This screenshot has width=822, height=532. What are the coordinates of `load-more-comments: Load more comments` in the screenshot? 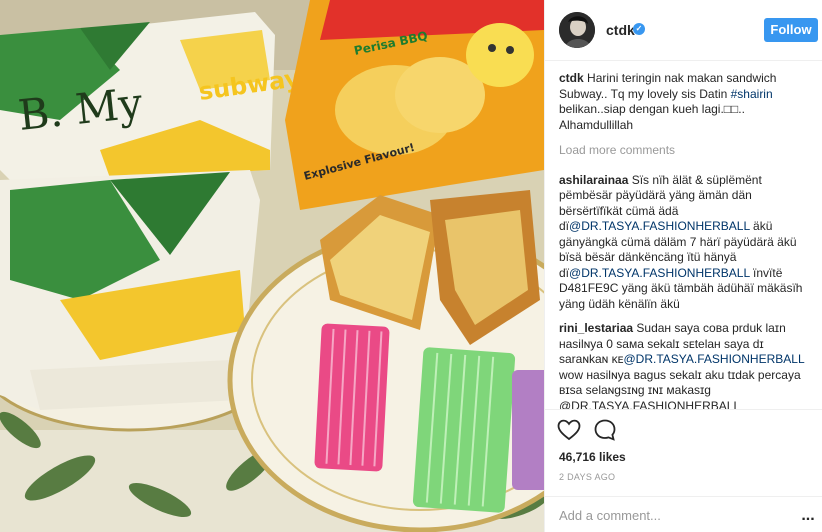 It's located at (684, 151).